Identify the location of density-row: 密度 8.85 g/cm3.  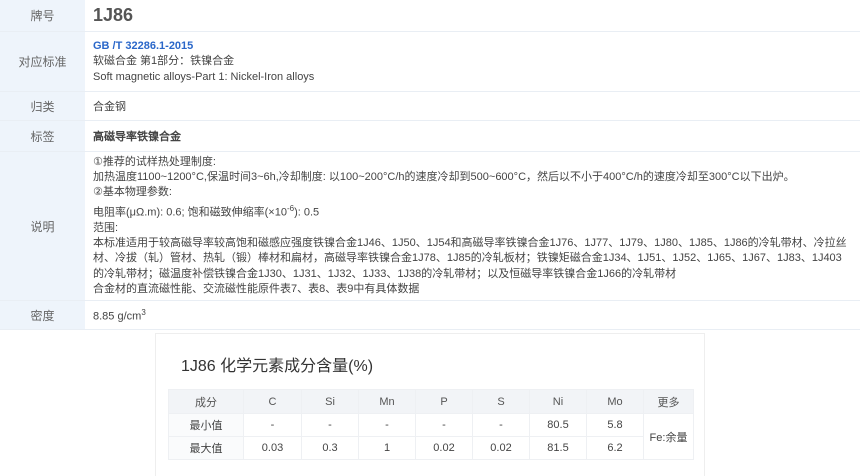
(430, 315).